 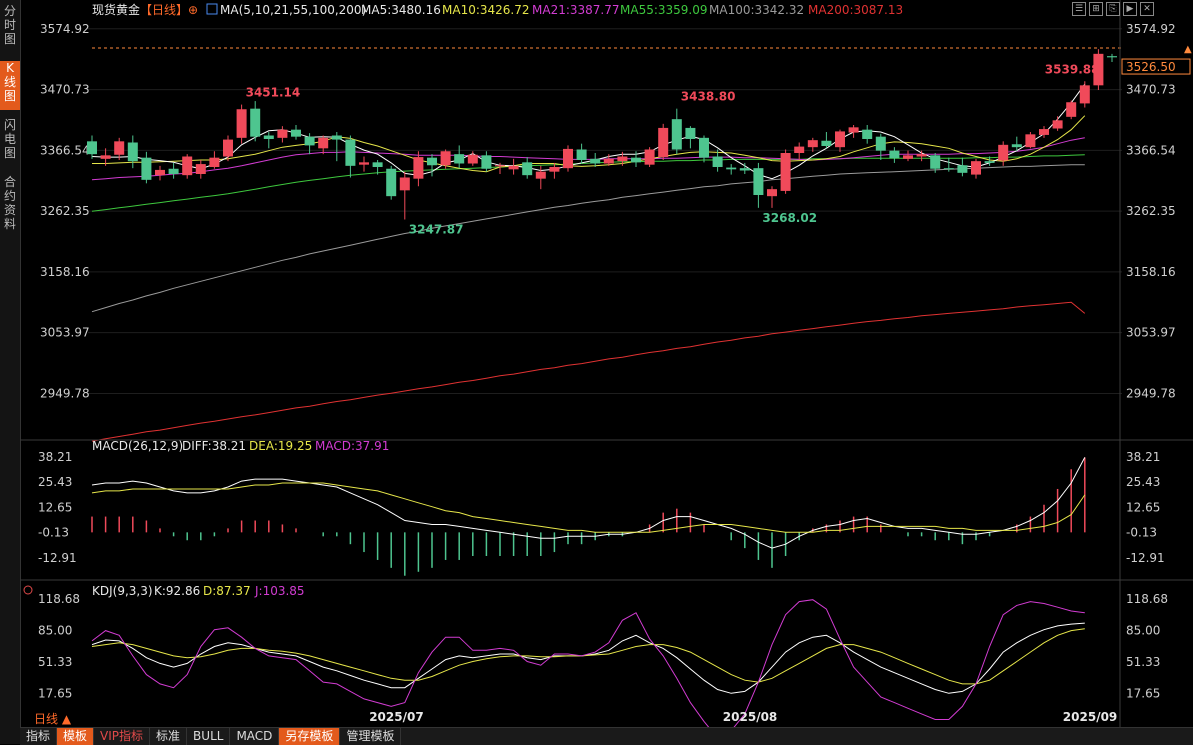 What do you see at coordinates (53, 533) in the screenshot?
I see `macd-y-tick-left-3: -0.13` at bounding box center [53, 533].